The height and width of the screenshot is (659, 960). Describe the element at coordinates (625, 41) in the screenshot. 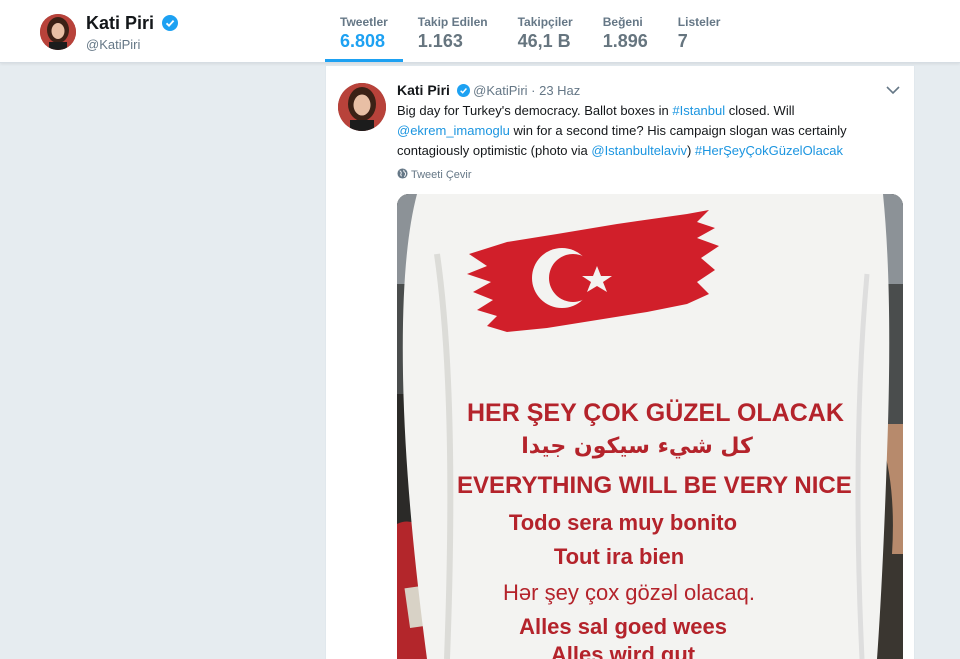

I see `stat-value: 1.896` at that location.